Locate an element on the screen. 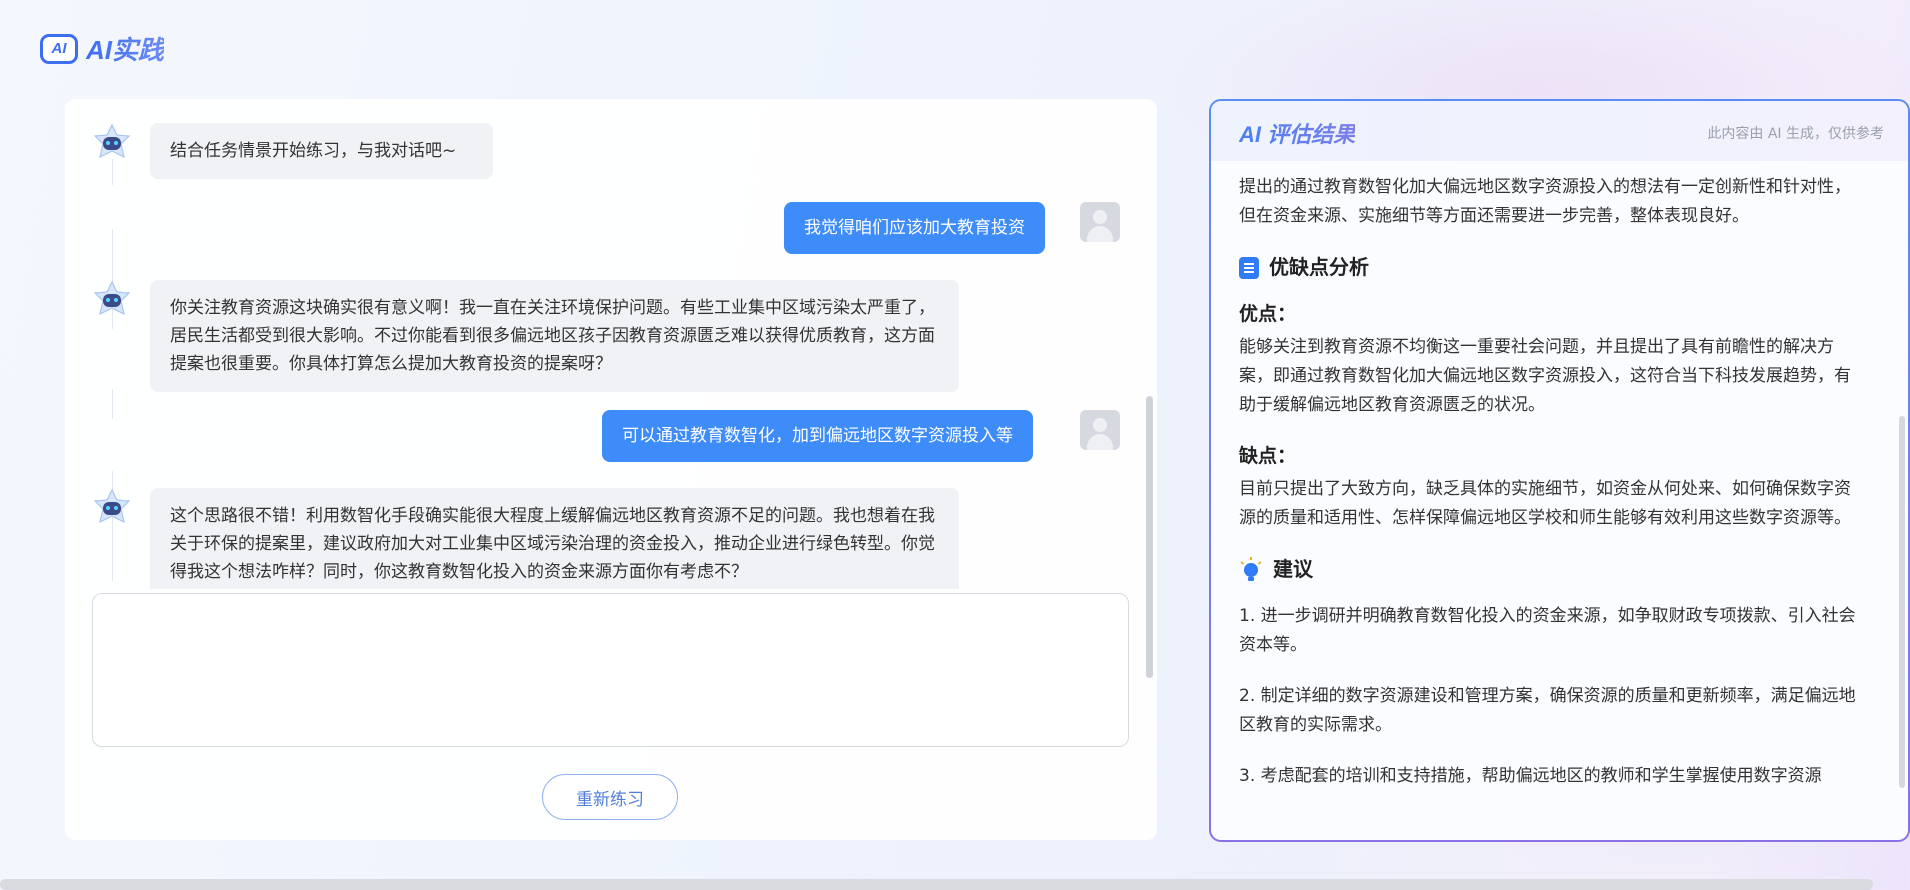 This screenshot has width=1910, height=890. result-scrollbar is located at coordinates (1902, 602).